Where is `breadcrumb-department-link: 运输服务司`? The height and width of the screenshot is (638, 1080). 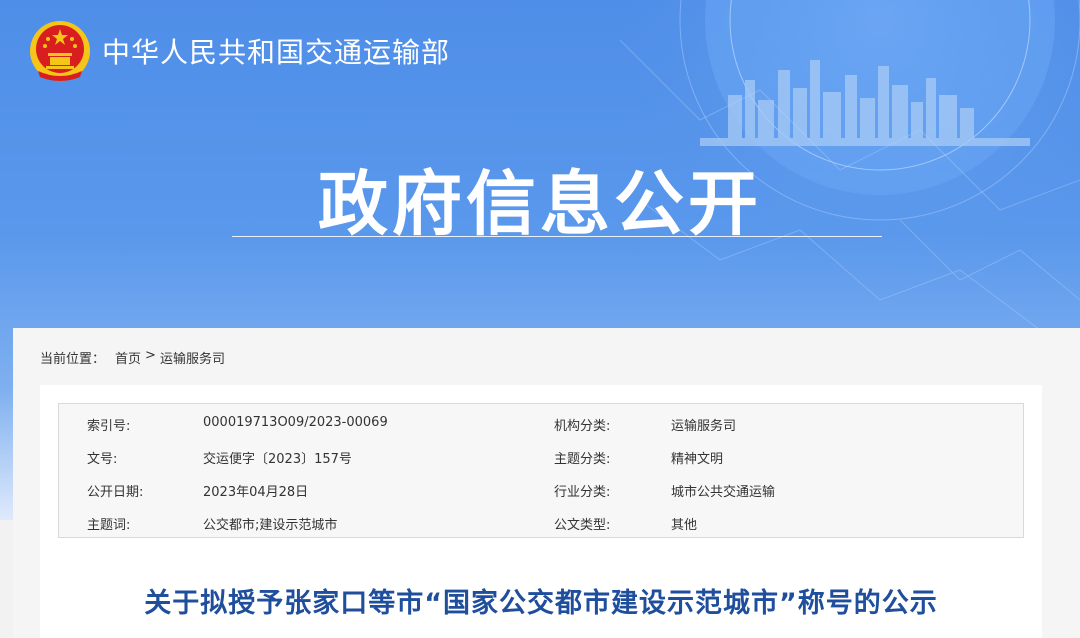 breadcrumb-department-link: 运输服务司 is located at coordinates (192, 357).